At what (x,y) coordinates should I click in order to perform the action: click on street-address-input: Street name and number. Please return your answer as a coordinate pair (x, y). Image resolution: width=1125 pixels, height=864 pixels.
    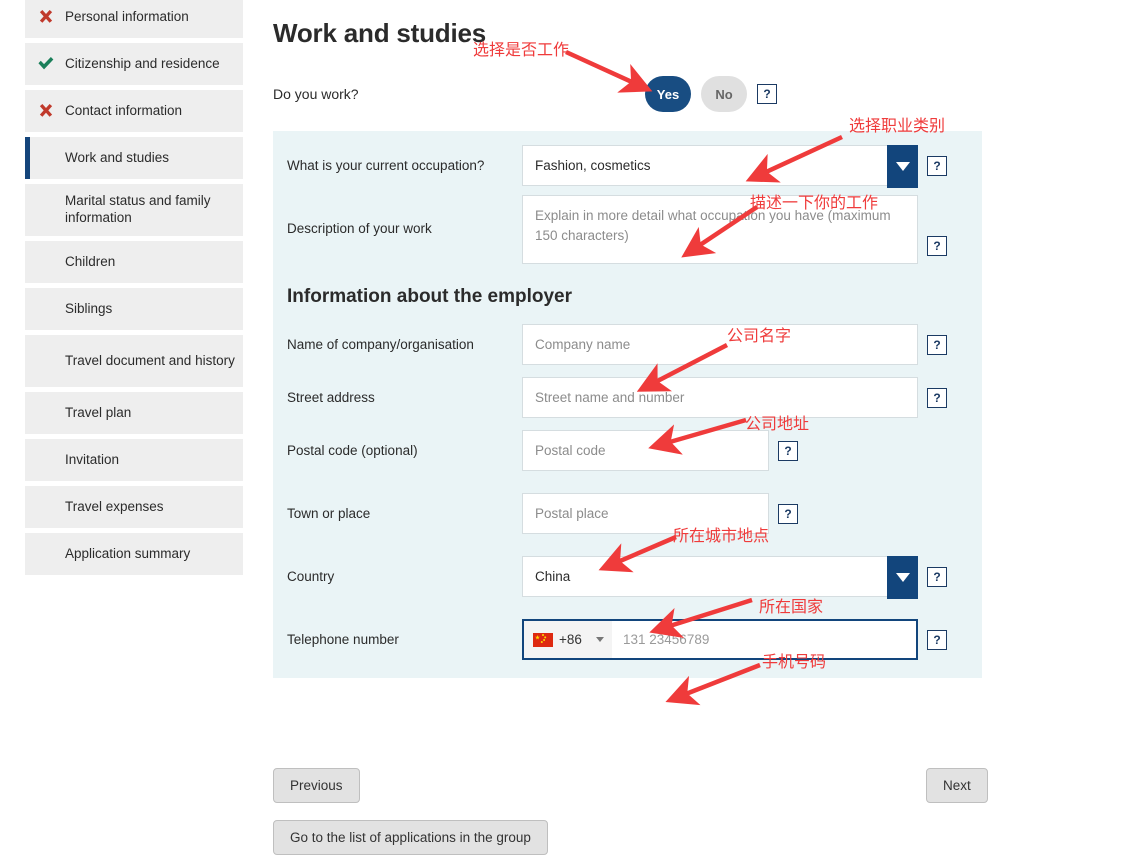
    Looking at the image, I should click on (720, 397).